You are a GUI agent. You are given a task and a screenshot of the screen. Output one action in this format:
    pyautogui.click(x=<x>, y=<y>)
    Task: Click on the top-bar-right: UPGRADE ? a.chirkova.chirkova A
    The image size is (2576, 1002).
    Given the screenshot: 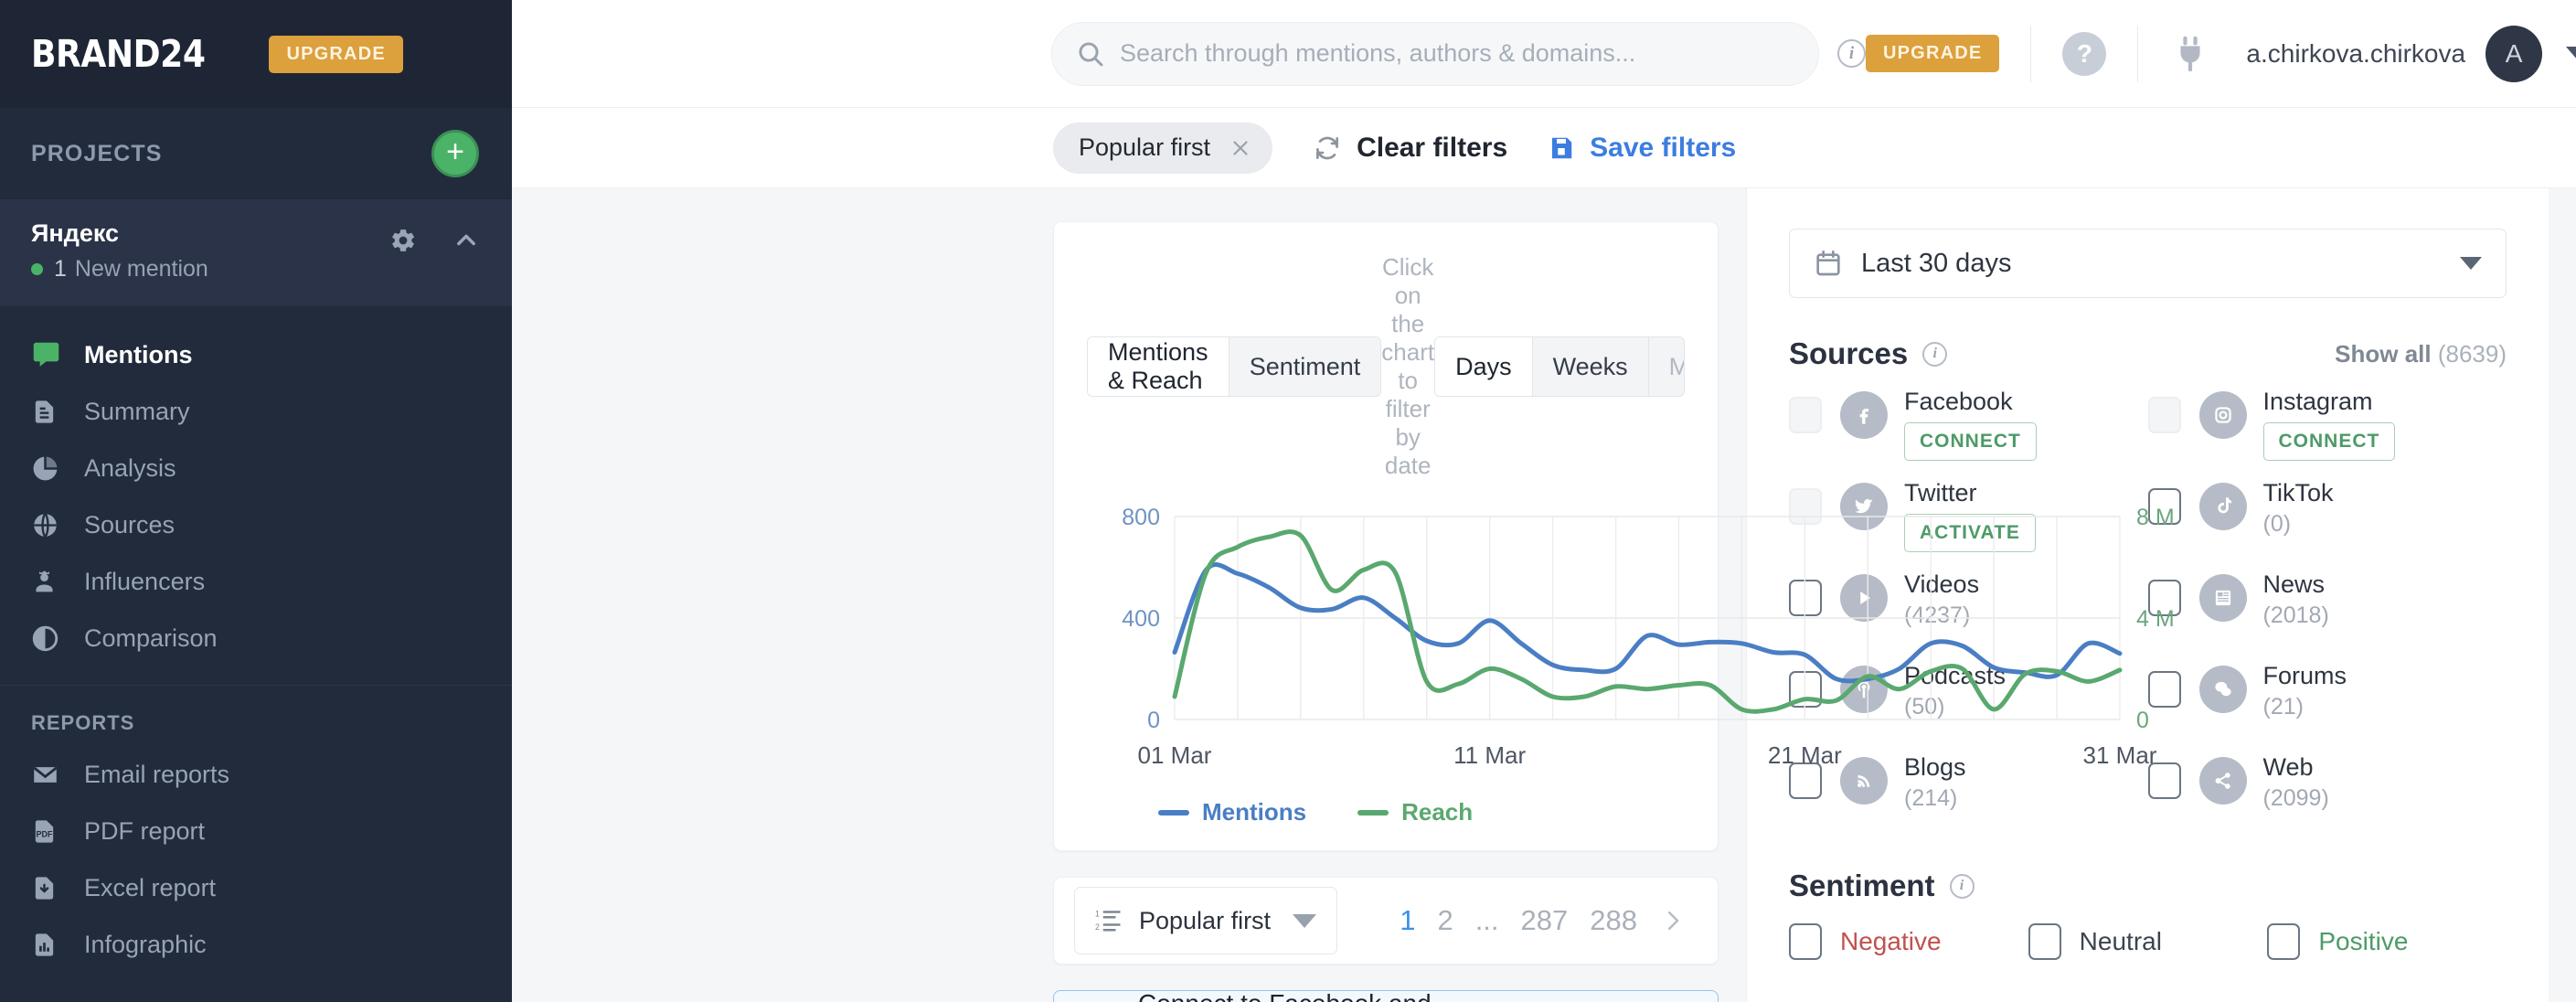 What is the action you would take?
    pyautogui.click(x=2221, y=53)
    